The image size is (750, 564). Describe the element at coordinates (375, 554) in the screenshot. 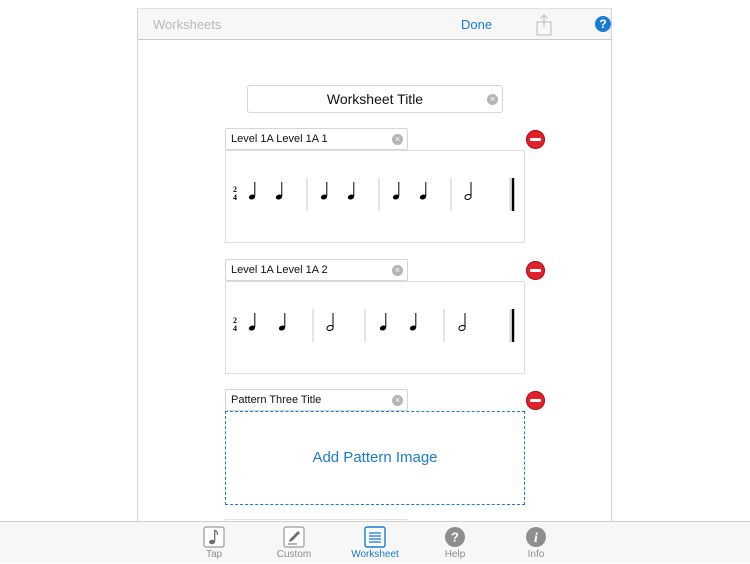

I see `tab-worksheet-label: Worksheet` at that location.